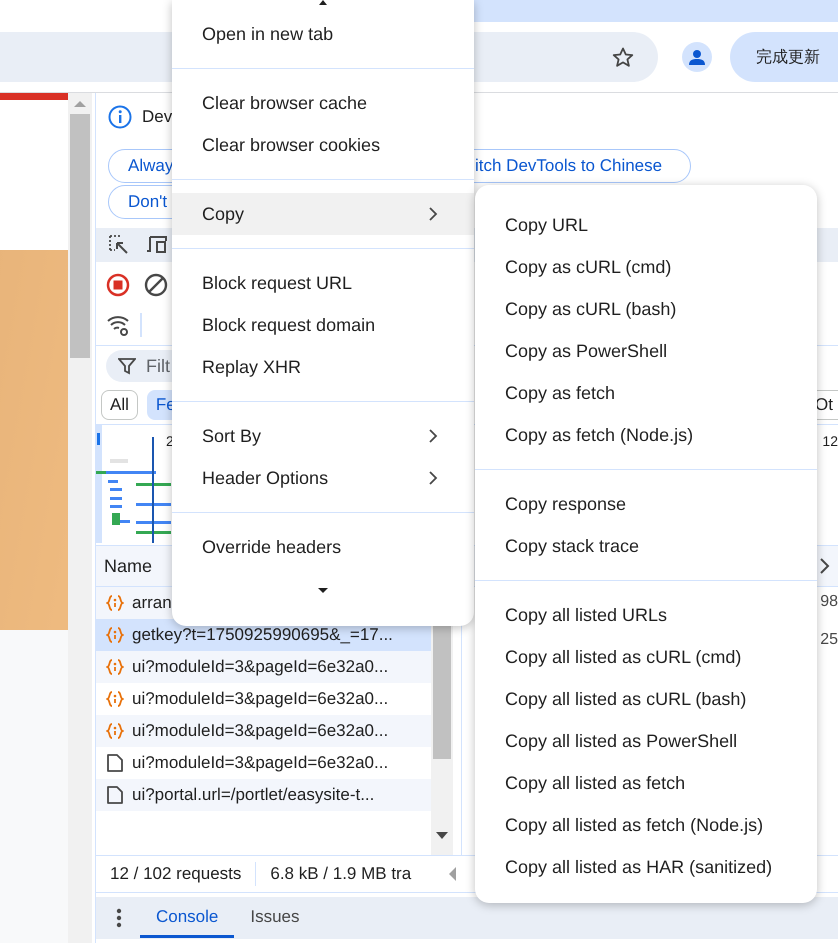 This screenshot has height=943, width=838. I want to click on table-cell: 98, so click(829, 602).